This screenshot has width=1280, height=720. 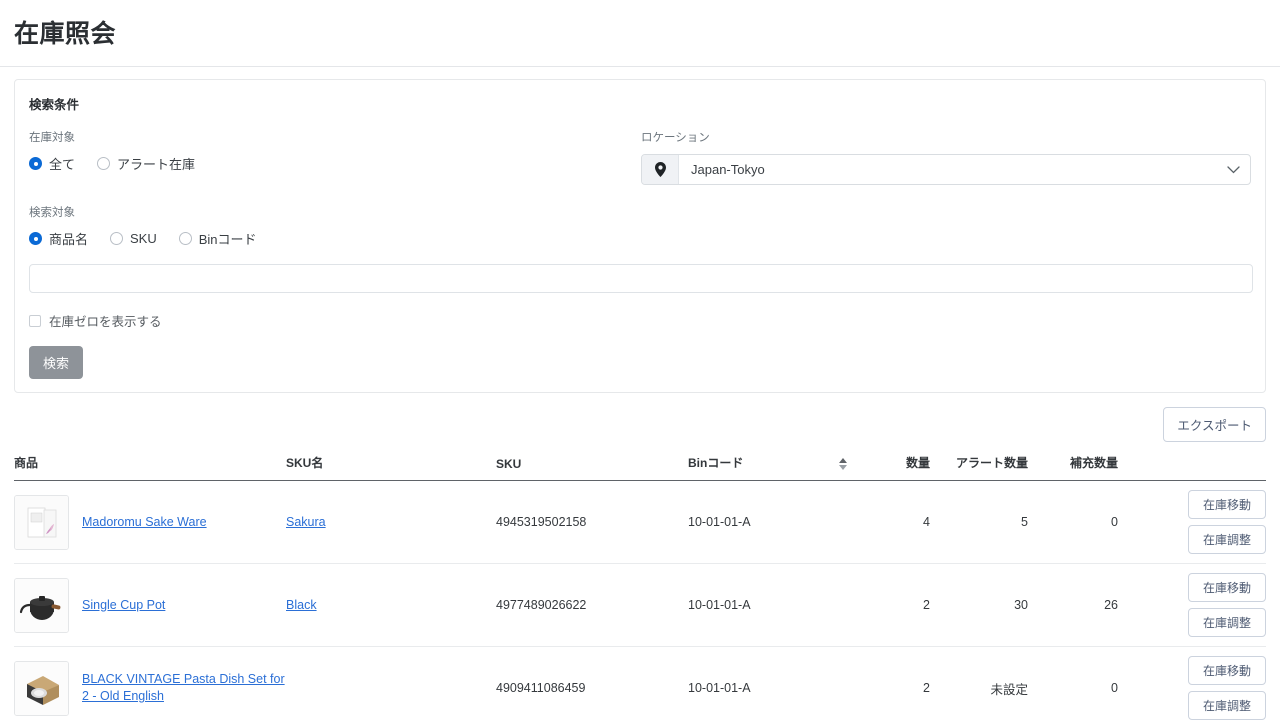 I want to click on cell-sku-name: Sakura, so click(x=391, y=522).